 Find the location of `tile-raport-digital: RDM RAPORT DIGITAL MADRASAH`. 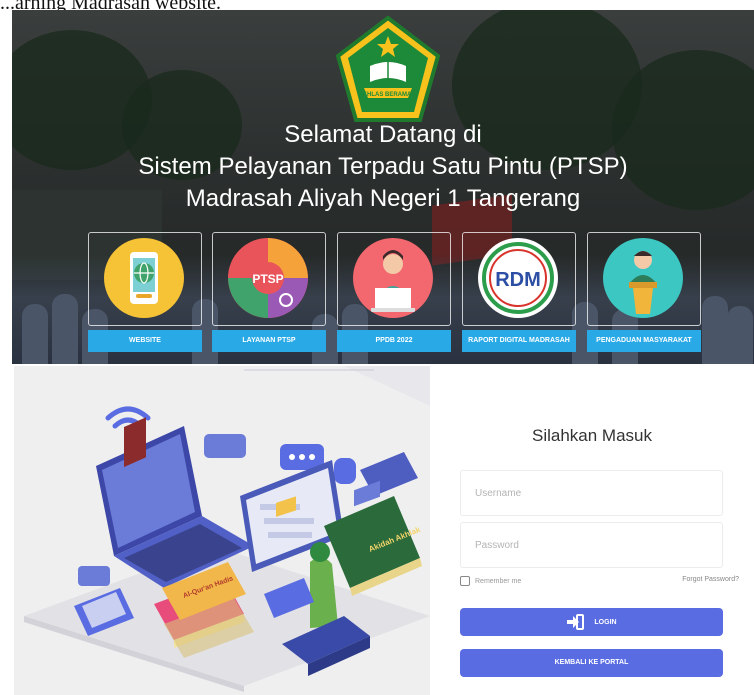

tile-raport-digital: RDM RAPORT DIGITAL MADRASAH is located at coordinates (519, 292).